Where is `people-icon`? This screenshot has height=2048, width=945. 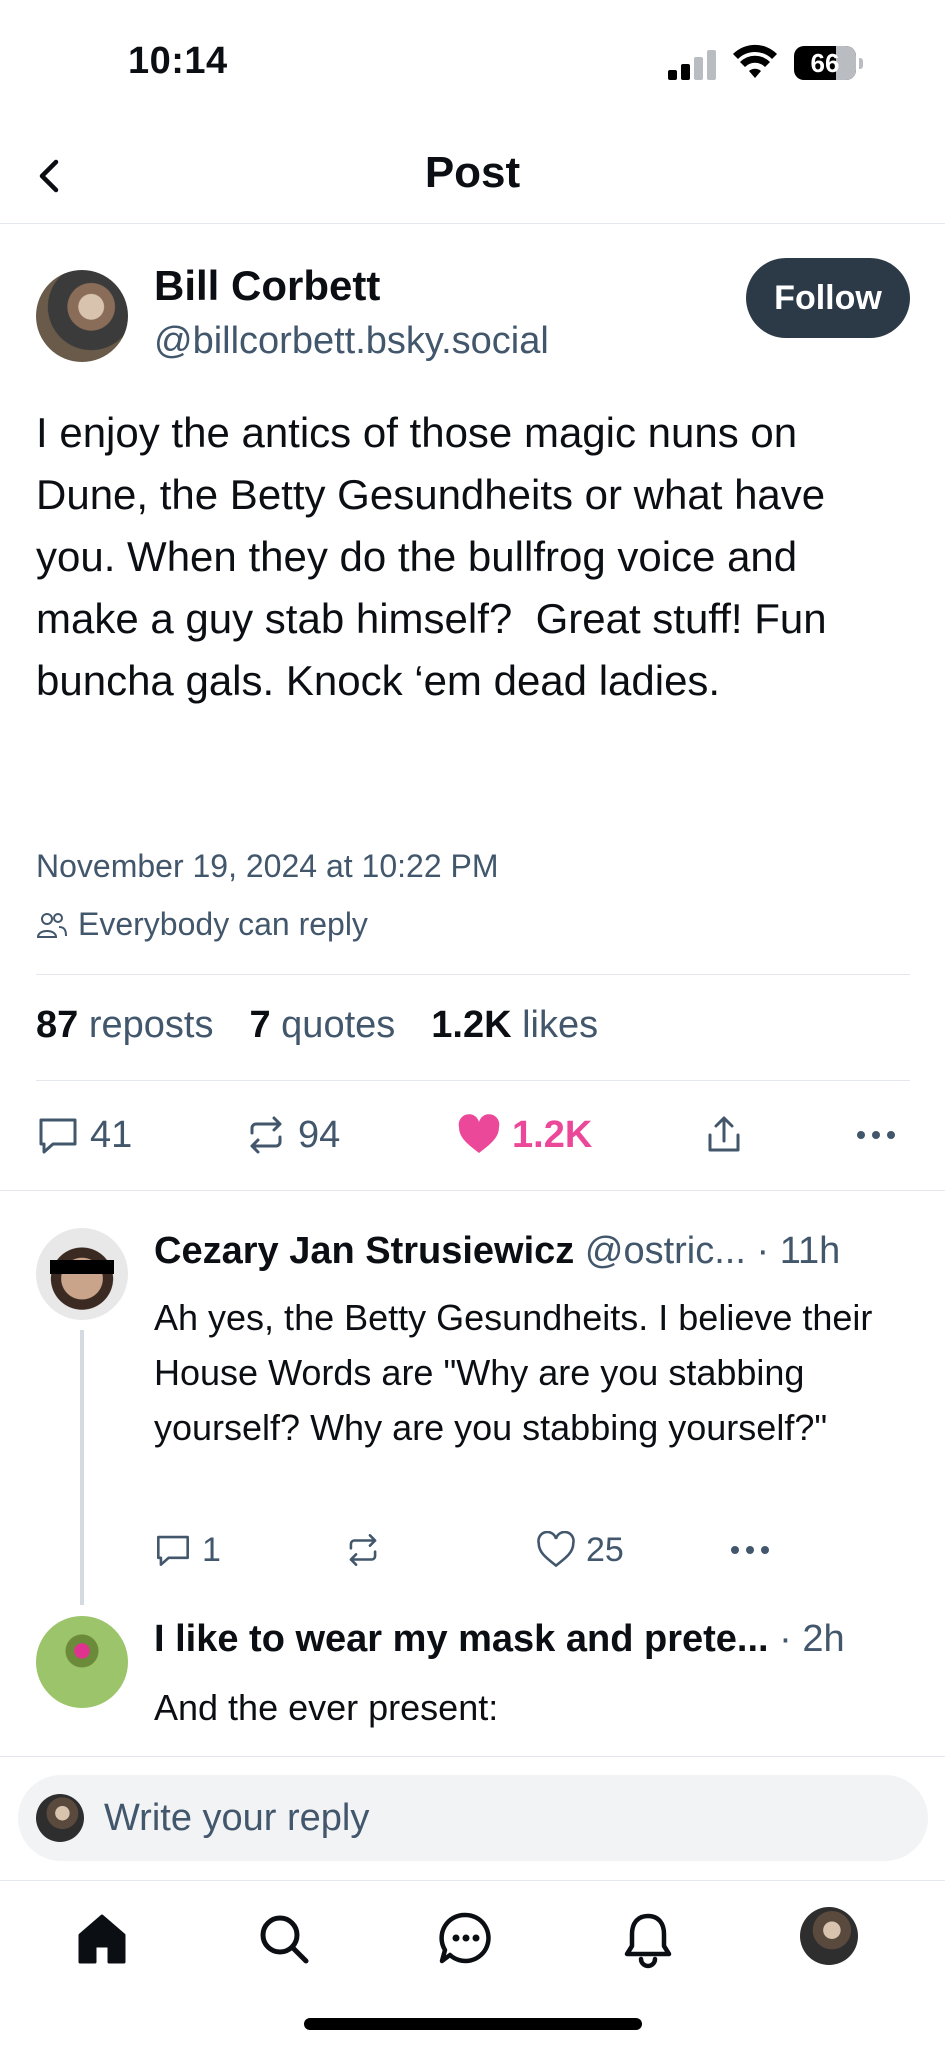
people-icon is located at coordinates (51, 925).